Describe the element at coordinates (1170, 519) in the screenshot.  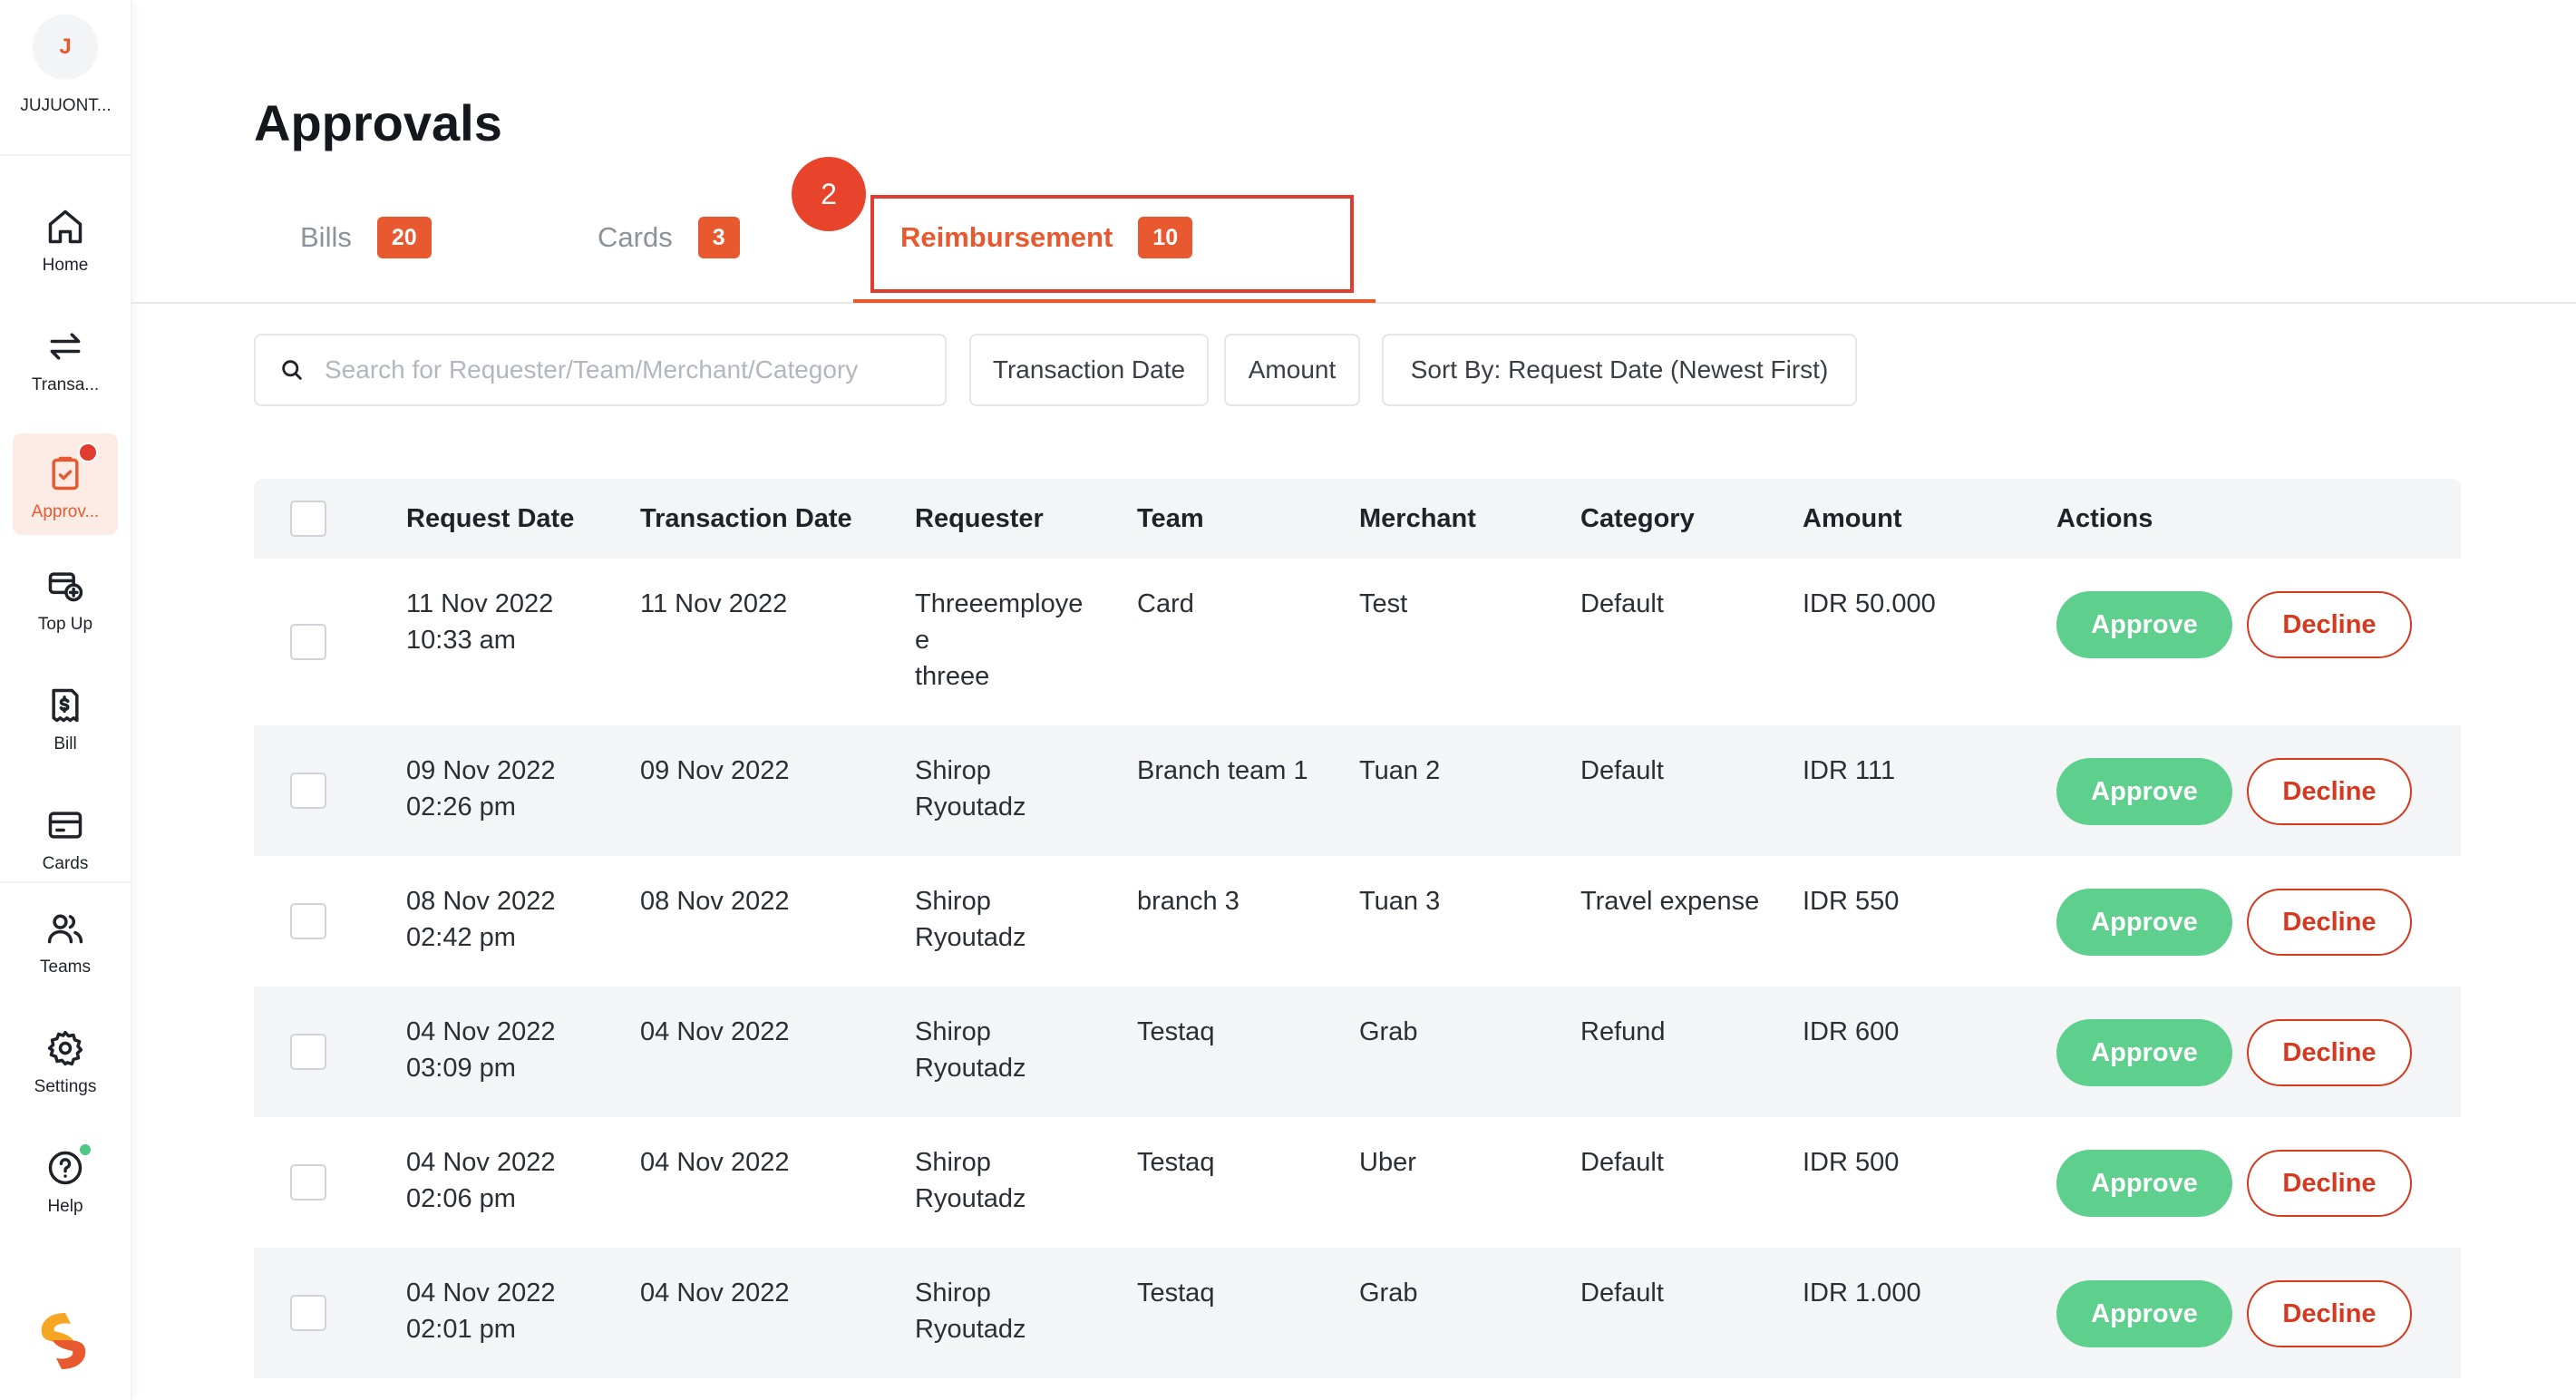
I see `column-header: Team` at that location.